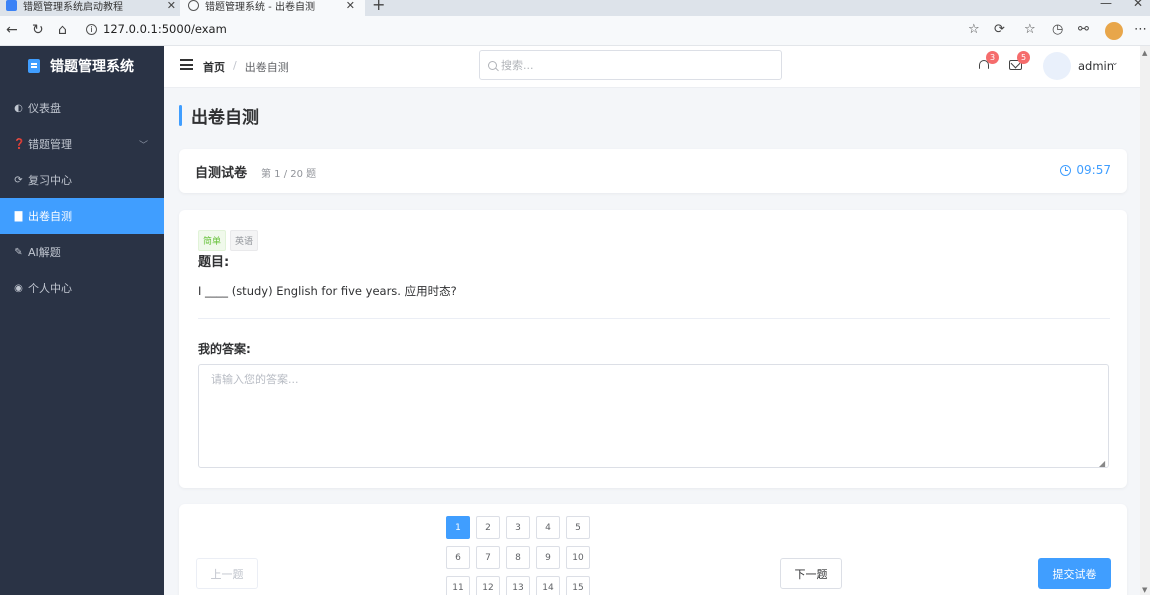 This screenshot has height=595, width=1150. What do you see at coordinates (91, 29) in the screenshot?
I see `info-icon: i` at bounding box center [91, 29].